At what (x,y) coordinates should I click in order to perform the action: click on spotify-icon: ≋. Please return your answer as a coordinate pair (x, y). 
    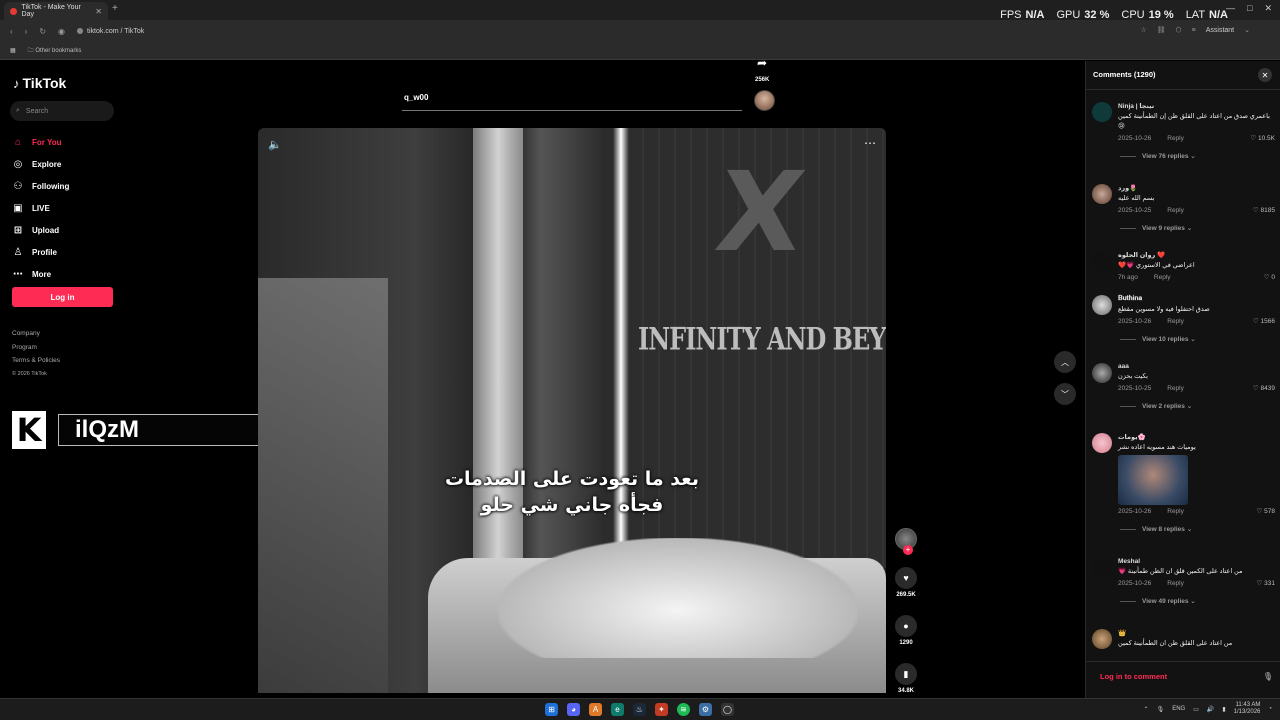
    Looking at the image, I should click on (683, 709).